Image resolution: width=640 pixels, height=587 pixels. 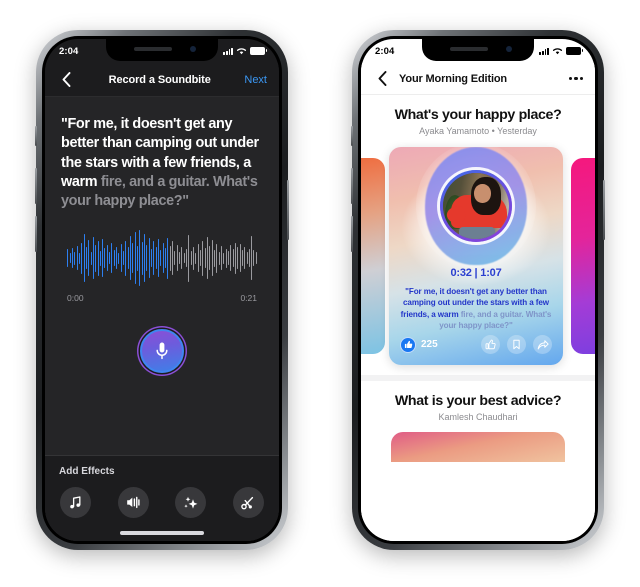 I want to click on voice-effect-icon, so click(x=133, y=502).